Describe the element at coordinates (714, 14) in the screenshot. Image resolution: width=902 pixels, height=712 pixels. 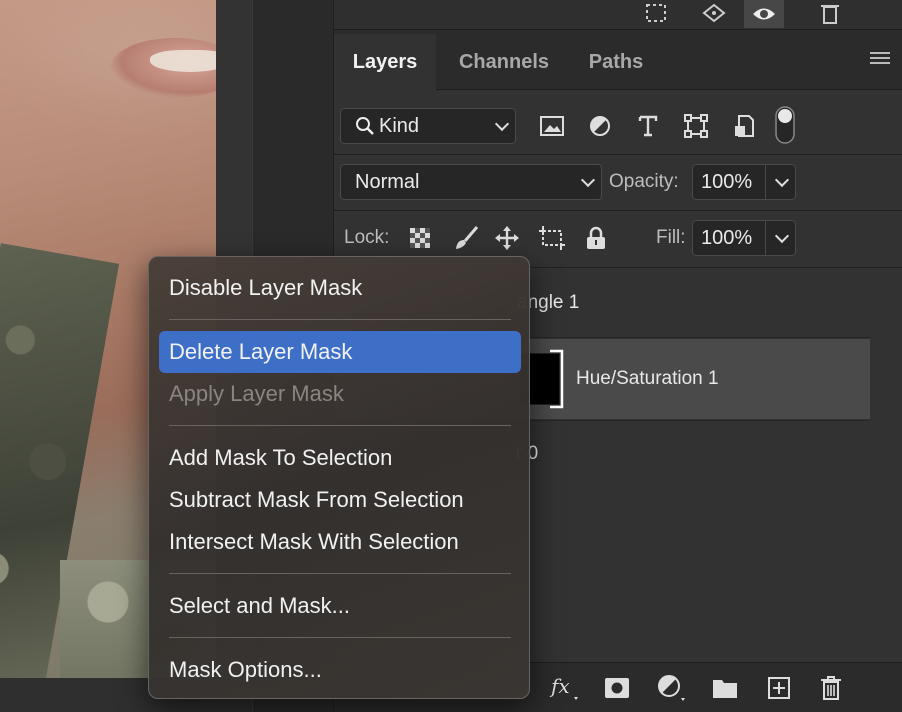
I see `shape-layer-icon` at that location.